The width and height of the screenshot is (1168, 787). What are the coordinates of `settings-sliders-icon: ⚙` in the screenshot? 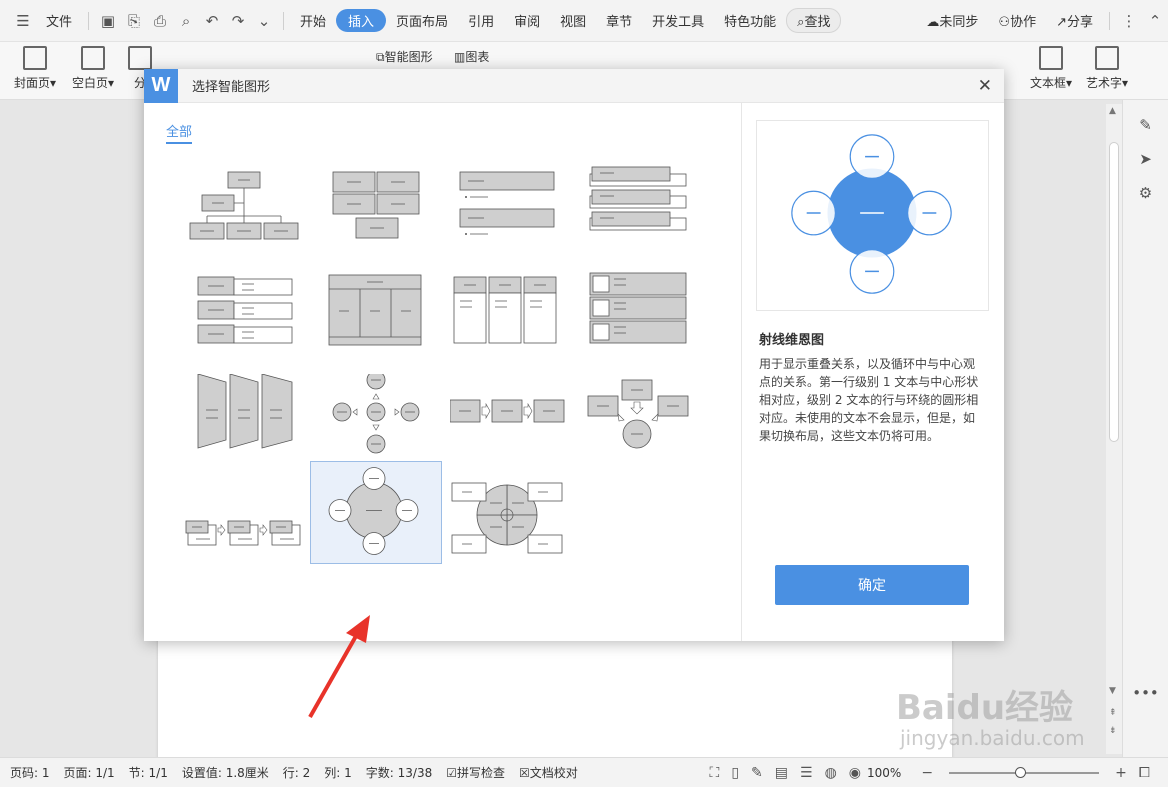 It's located at (1145, 193).